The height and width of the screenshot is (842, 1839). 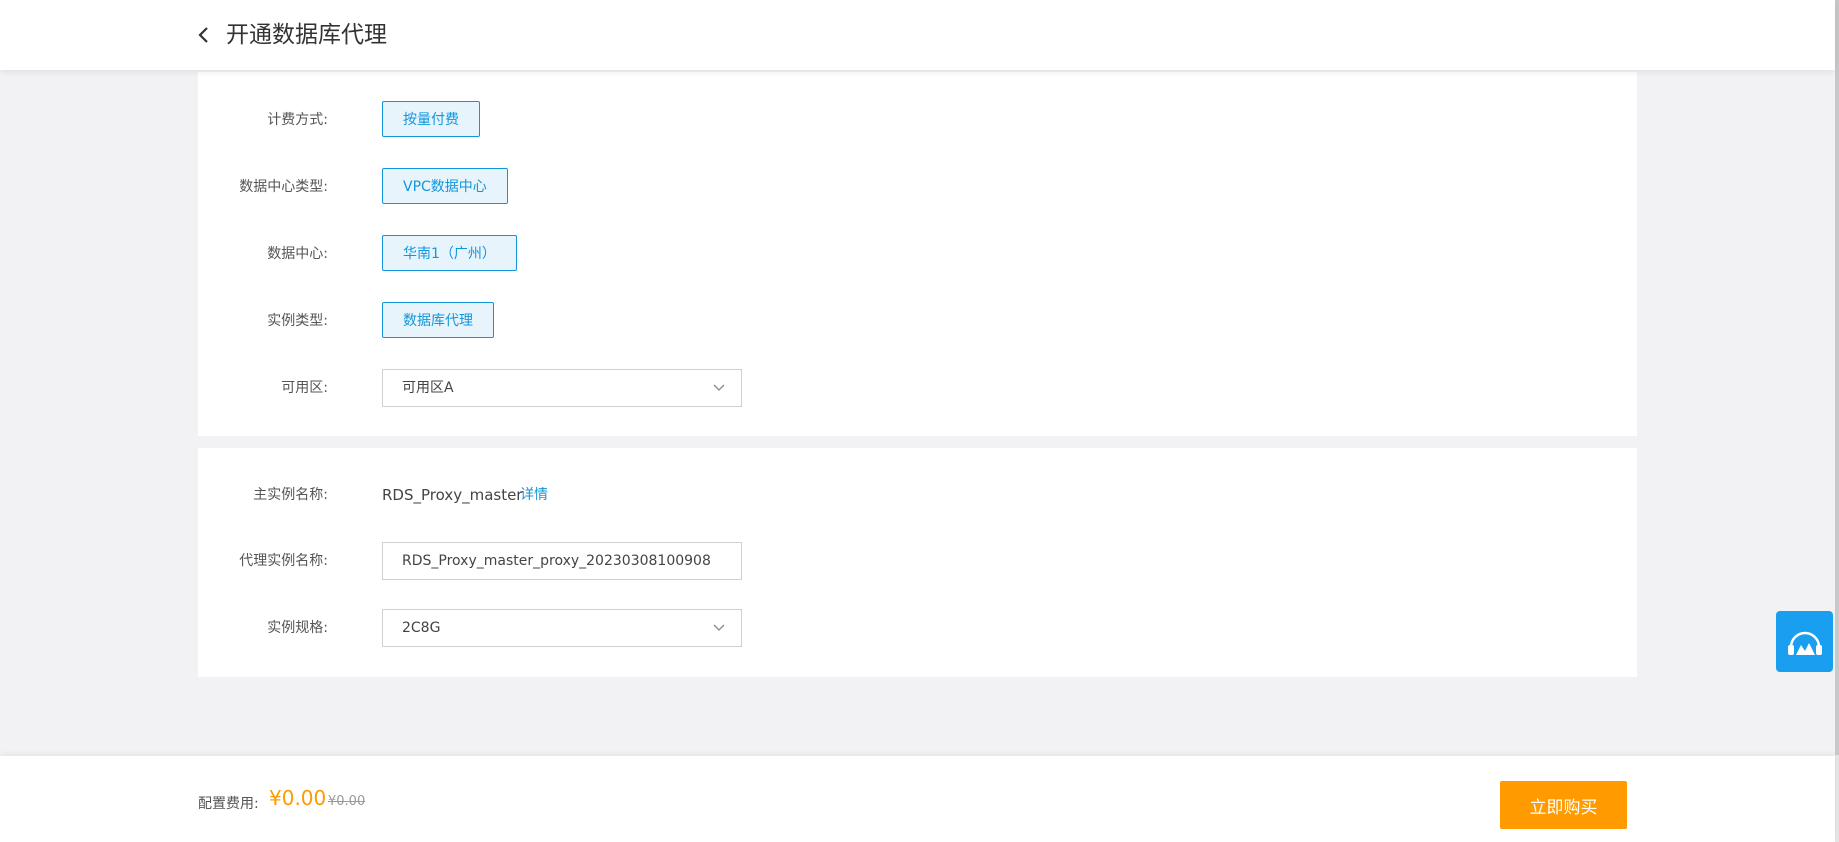 What do you see at coordinates (917, 35) in the screenshot?
I see `page-header: 开通数据库代理` at bounding box center [917, 35].